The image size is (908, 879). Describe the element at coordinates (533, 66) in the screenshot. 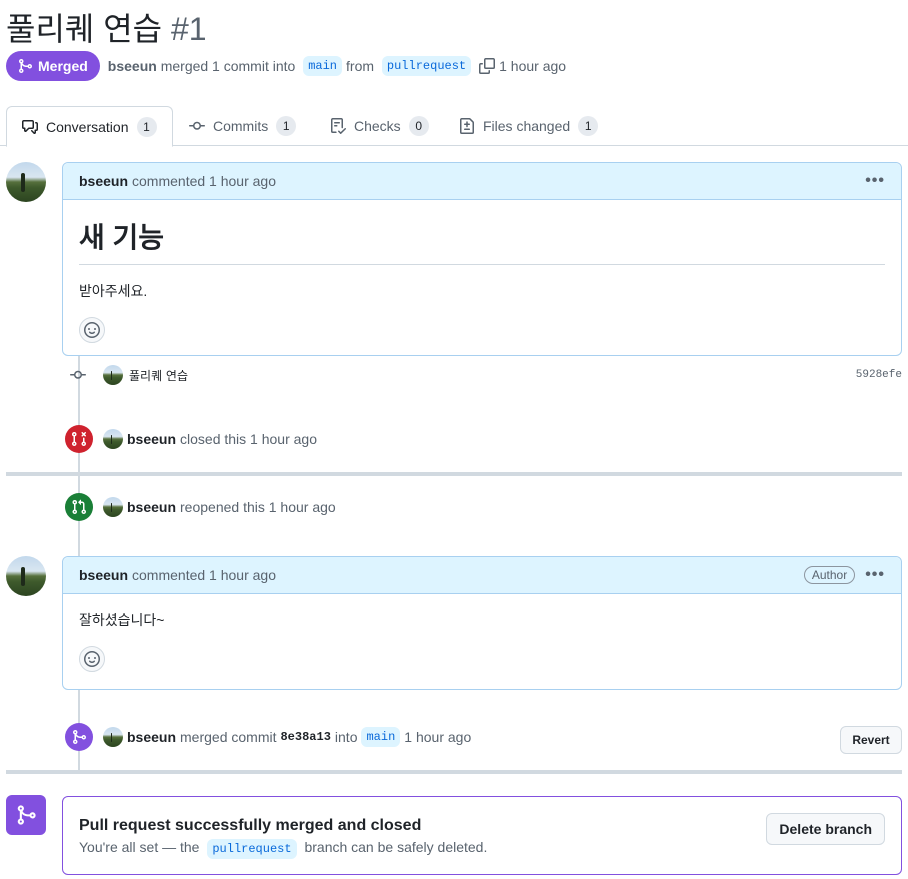

I see `merge-time: 1 hour ago` at that location.